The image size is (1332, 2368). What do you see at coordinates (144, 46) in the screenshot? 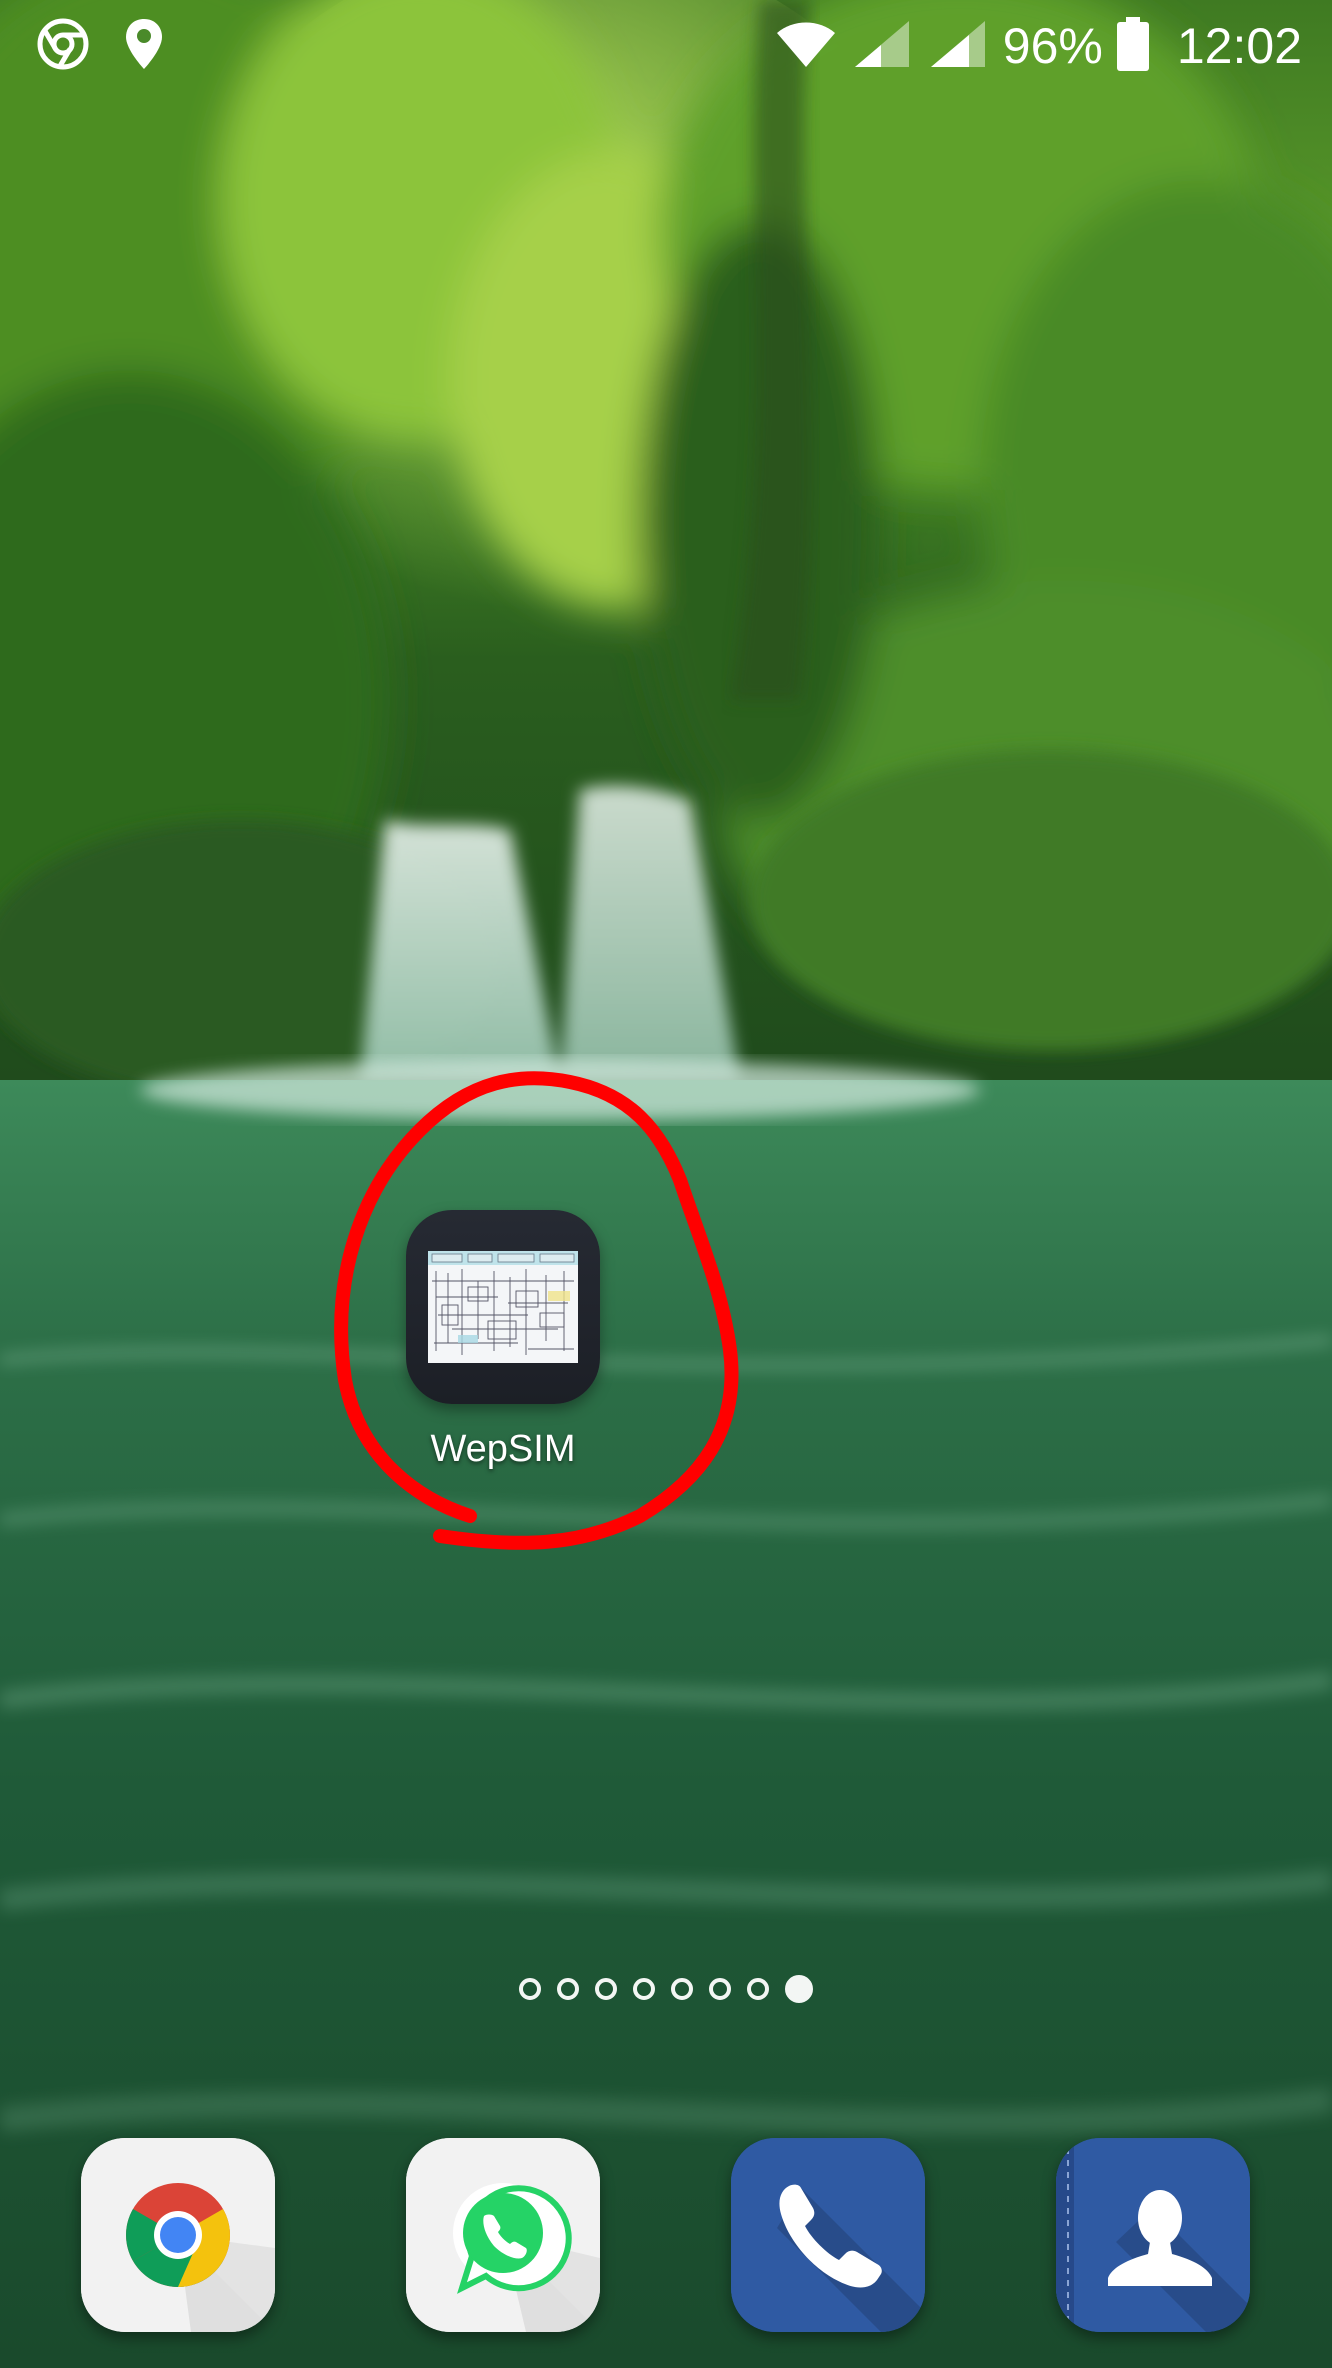
I see `location-icon` at bounding box center [144, 46].